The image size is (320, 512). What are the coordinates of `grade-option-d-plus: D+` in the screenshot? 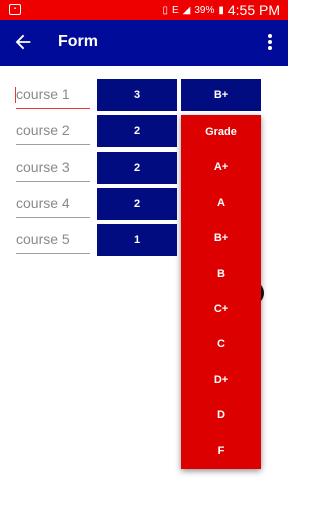 It's located at (221, 380).